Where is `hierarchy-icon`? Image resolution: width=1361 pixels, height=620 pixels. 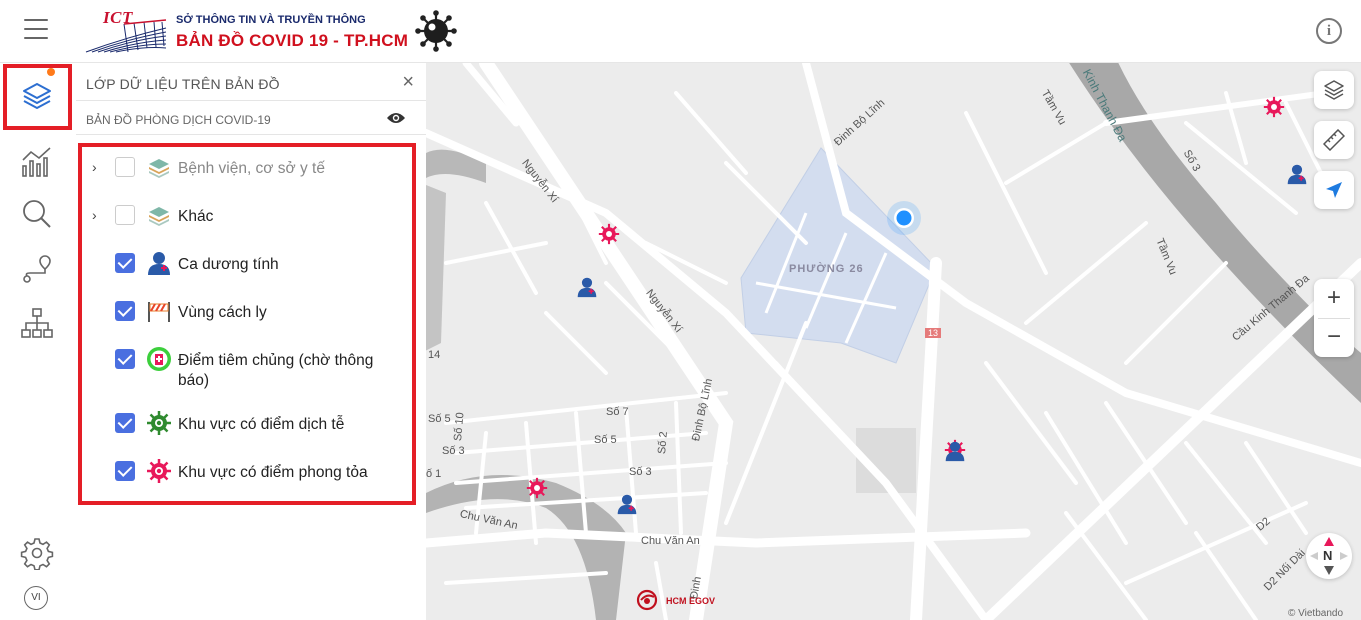 hierarchy-icon is located at coordinates (37, 323).